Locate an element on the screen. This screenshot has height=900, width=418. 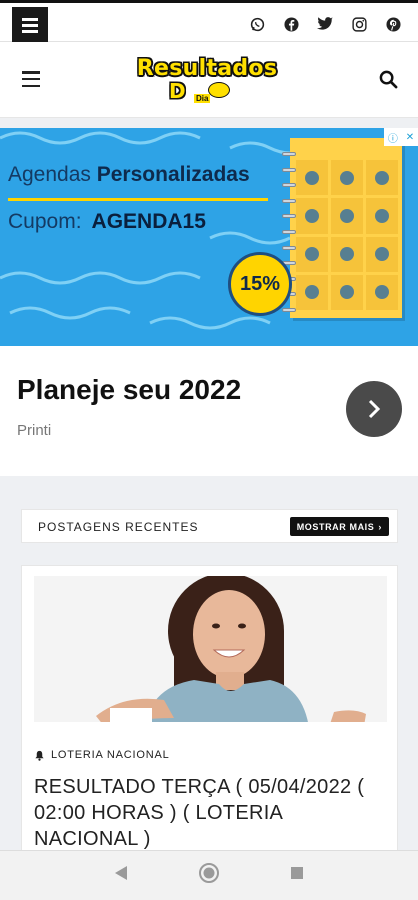
instagram-icon is located at coordinates (359, 24).